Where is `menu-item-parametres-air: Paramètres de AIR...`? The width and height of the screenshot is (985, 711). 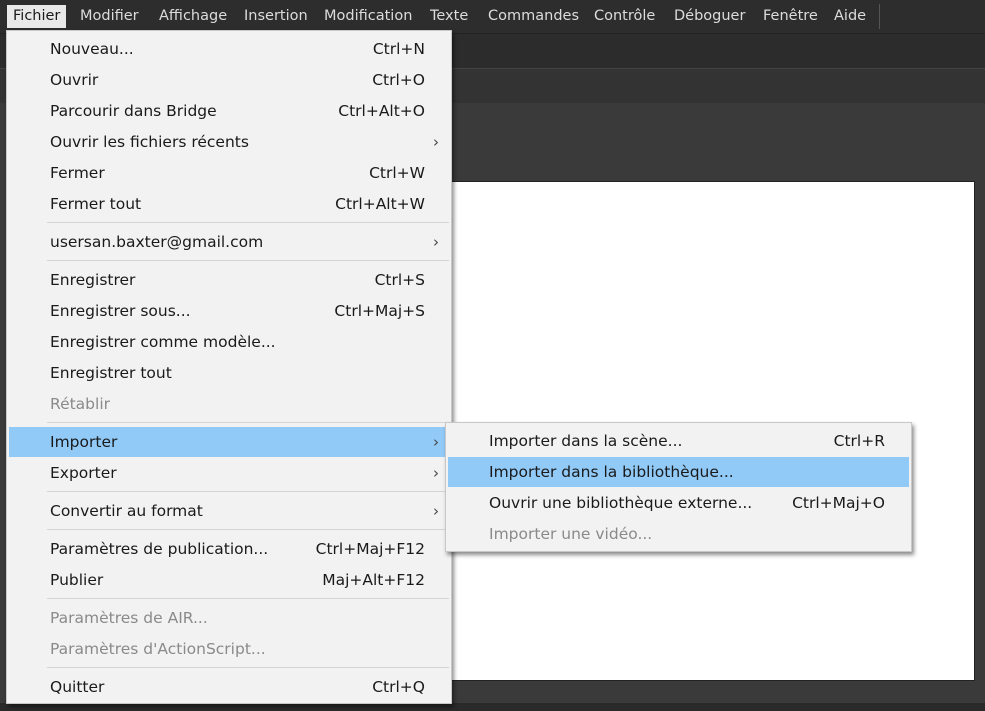
menu-item-parametres-air: Paramètres de AIR... is located at coordinates (229, 618).